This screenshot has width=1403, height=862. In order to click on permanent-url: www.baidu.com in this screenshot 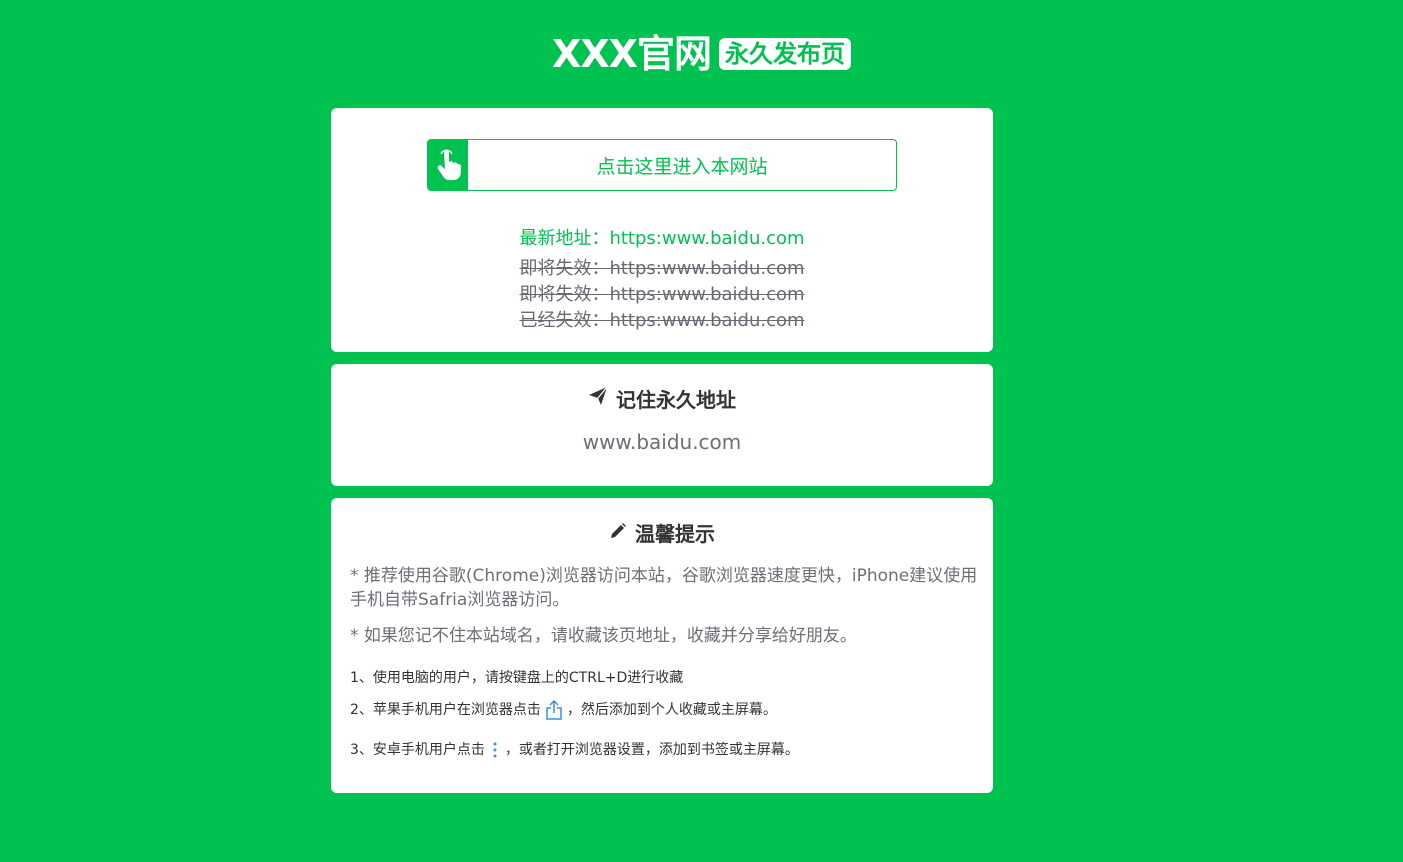, I will do `click(662, 442)`.